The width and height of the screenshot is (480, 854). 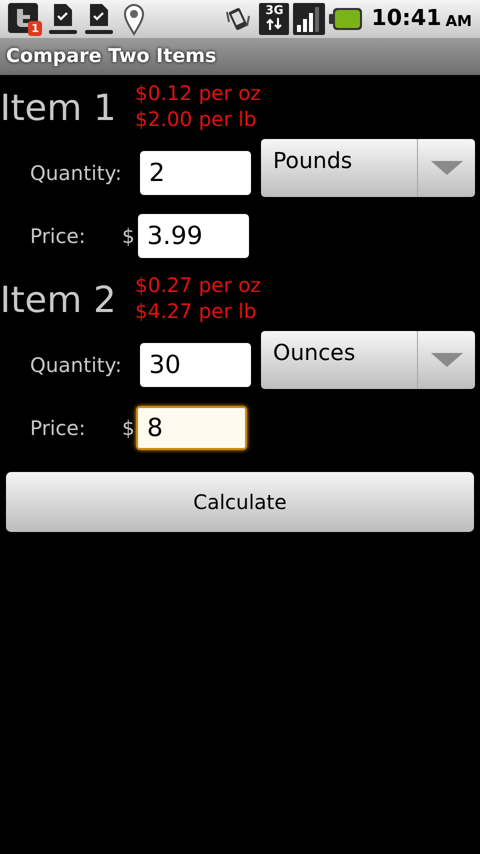 What do you see at coordinates (193, 236) in the screenshot?
I see `text-input: 3.99` at bounding box center [193, 236].